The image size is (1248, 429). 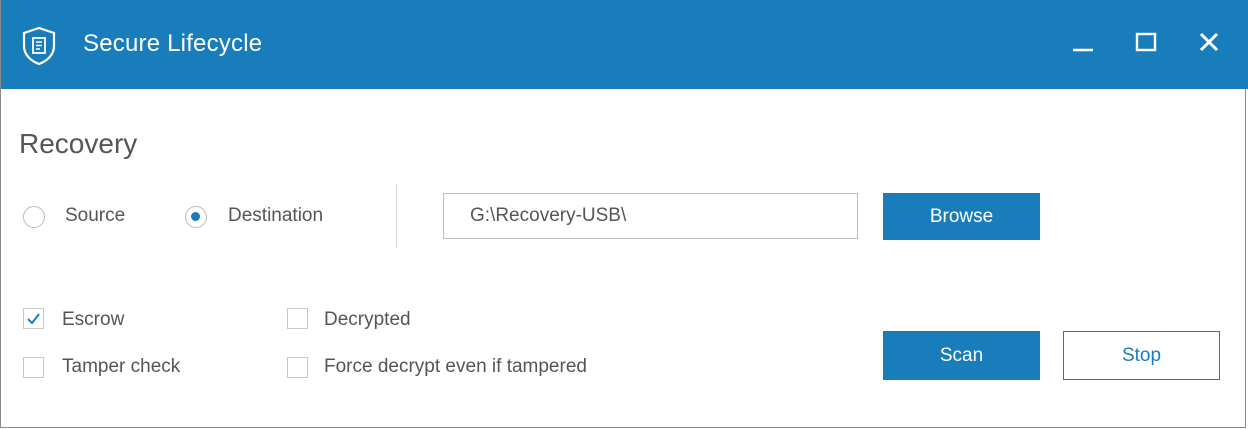 What do you see at coordinates (961, 216) in the screenshot?
I see `browse-button: Browse` at bounding box center [961, 216].